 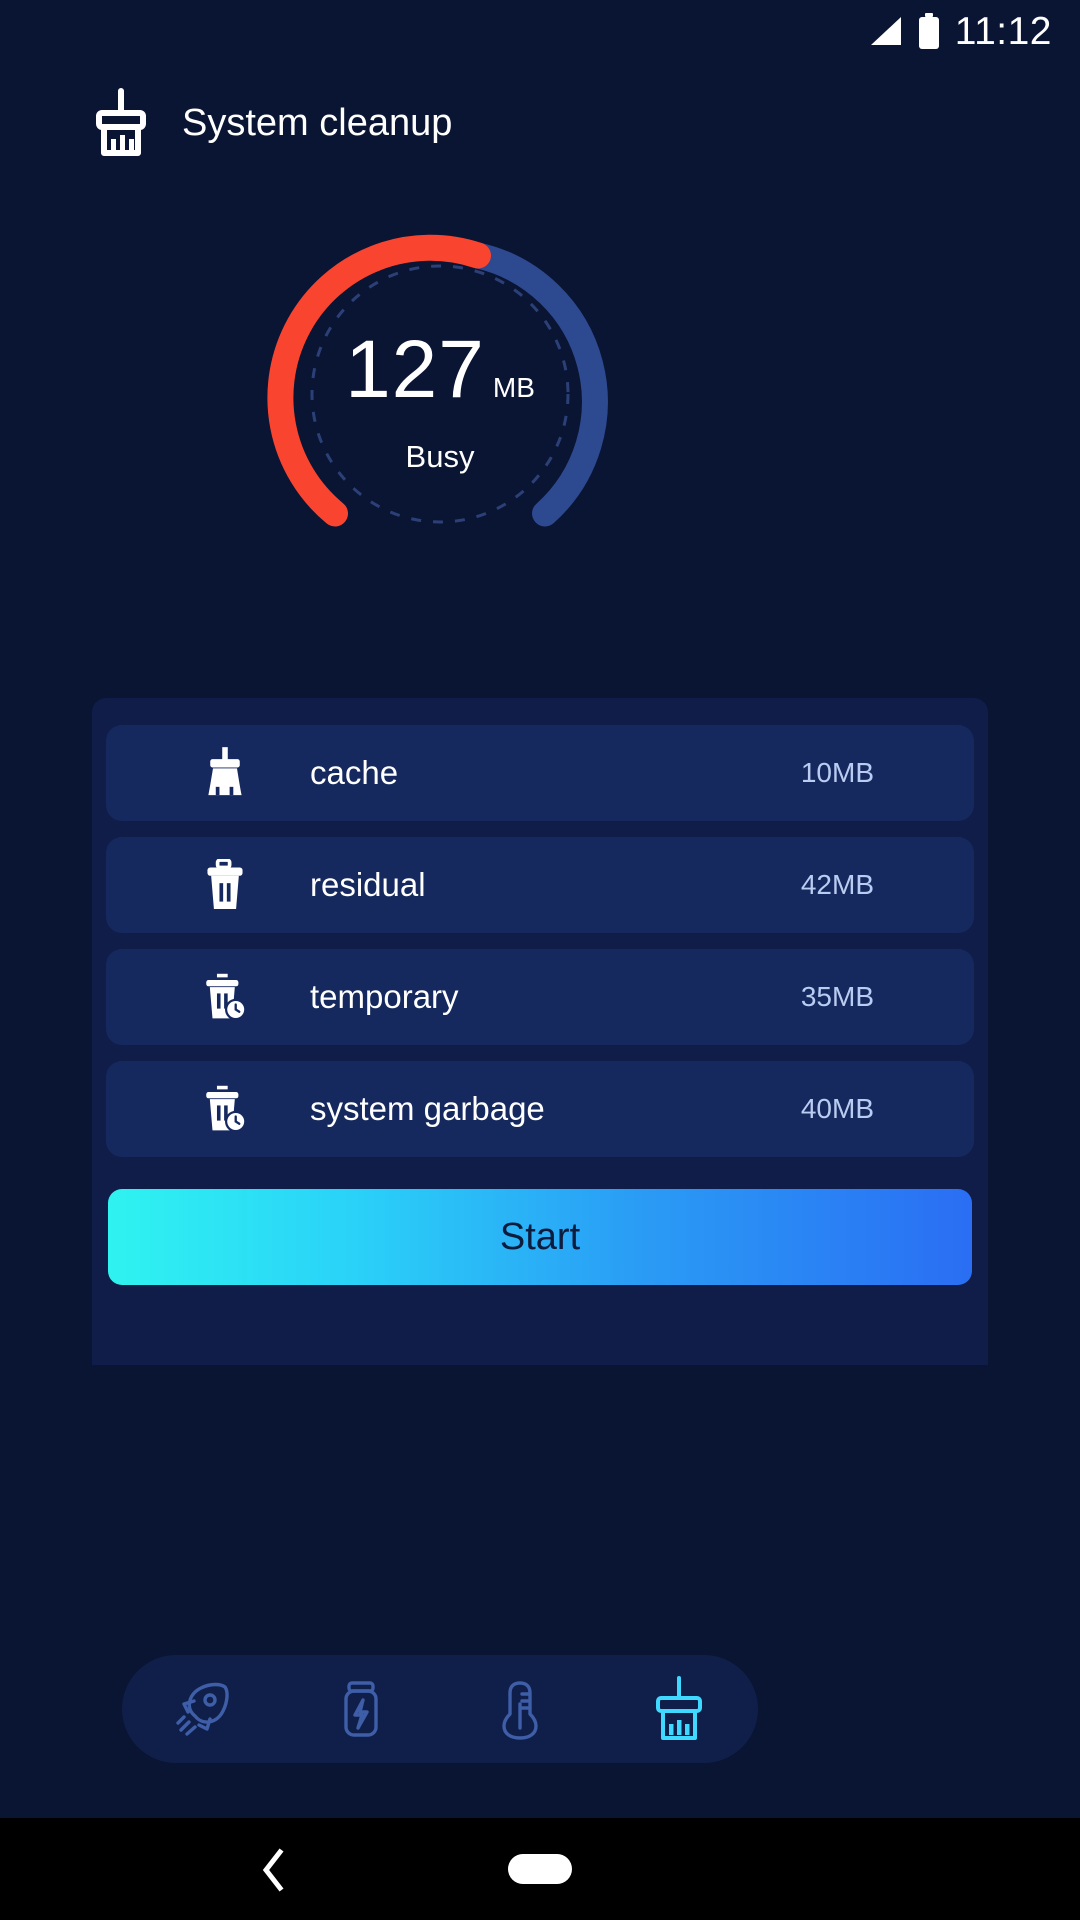 What do you see at coordinates (274, 1870) in the screenshot?
I see `back-chevron-icon` at bounding box center [274, 1870].